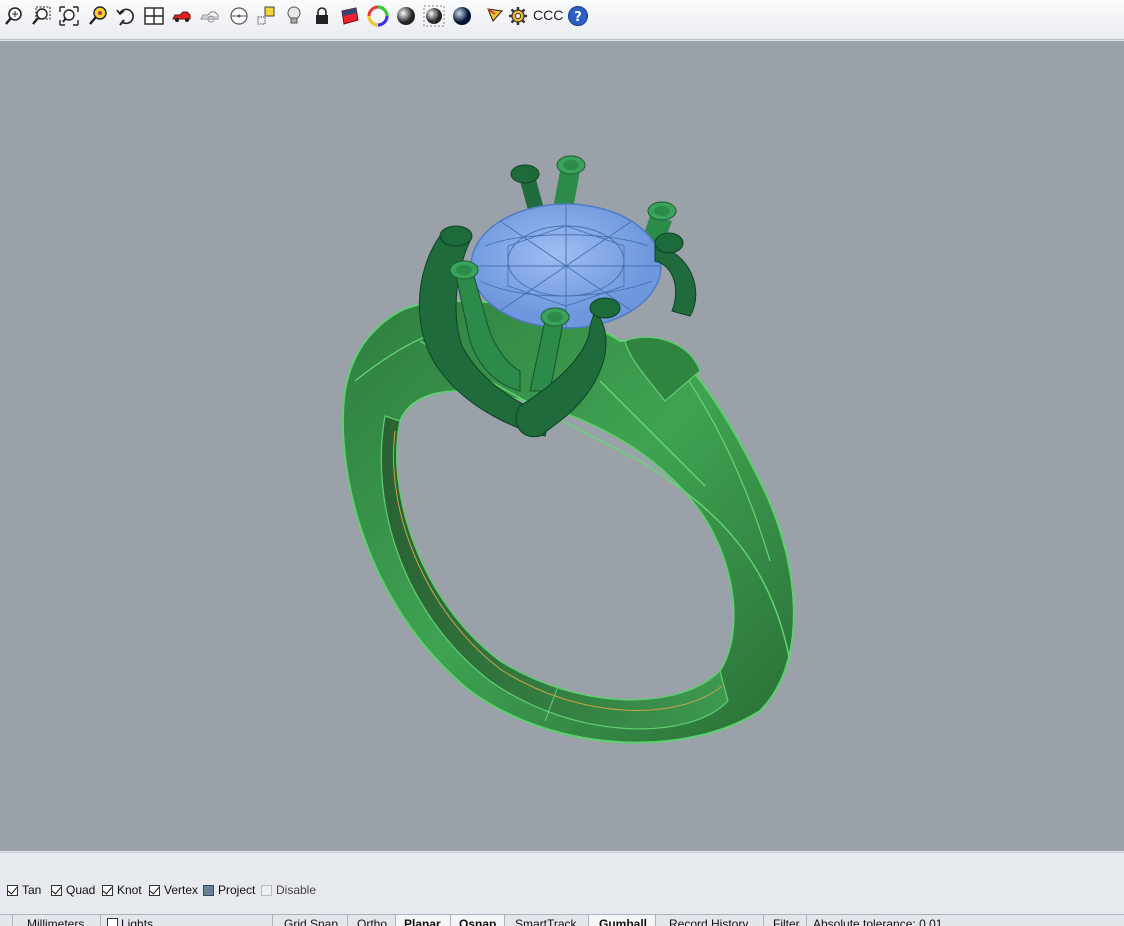 Image resolution: width=1124 pixels, height=926 pixels. What do you see at coordinates (32, 890) in the screenshot?
I see `osnap-label: Tan` at bounding box center [32, 890].